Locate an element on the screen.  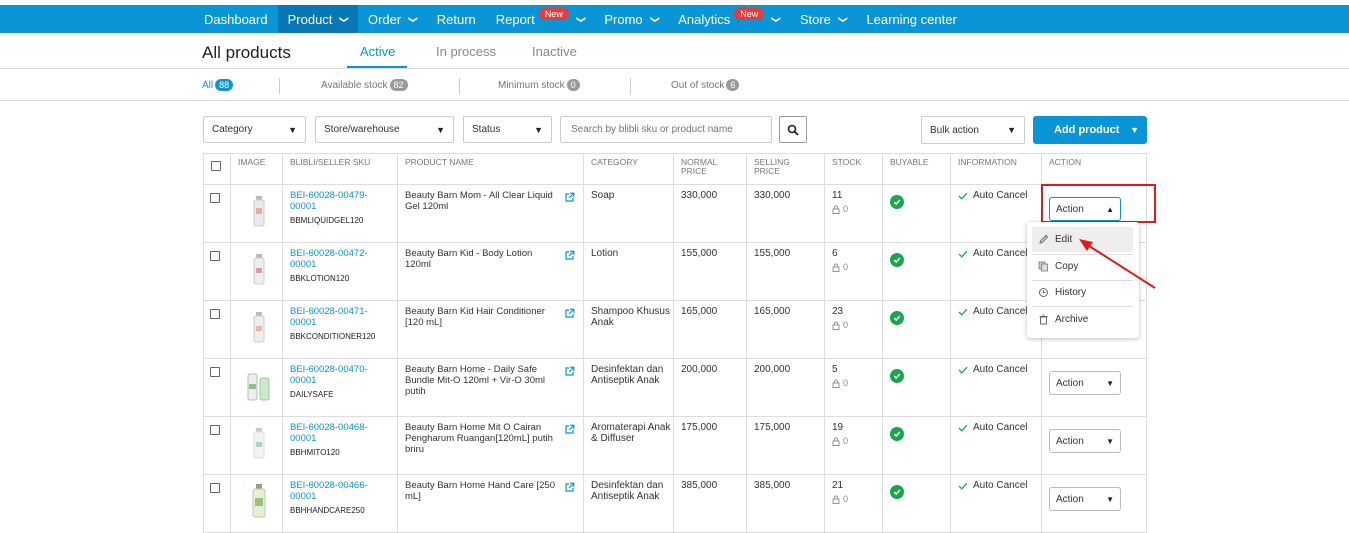
column-header: PRODUCT NAME is located at coordinates (491, 169).